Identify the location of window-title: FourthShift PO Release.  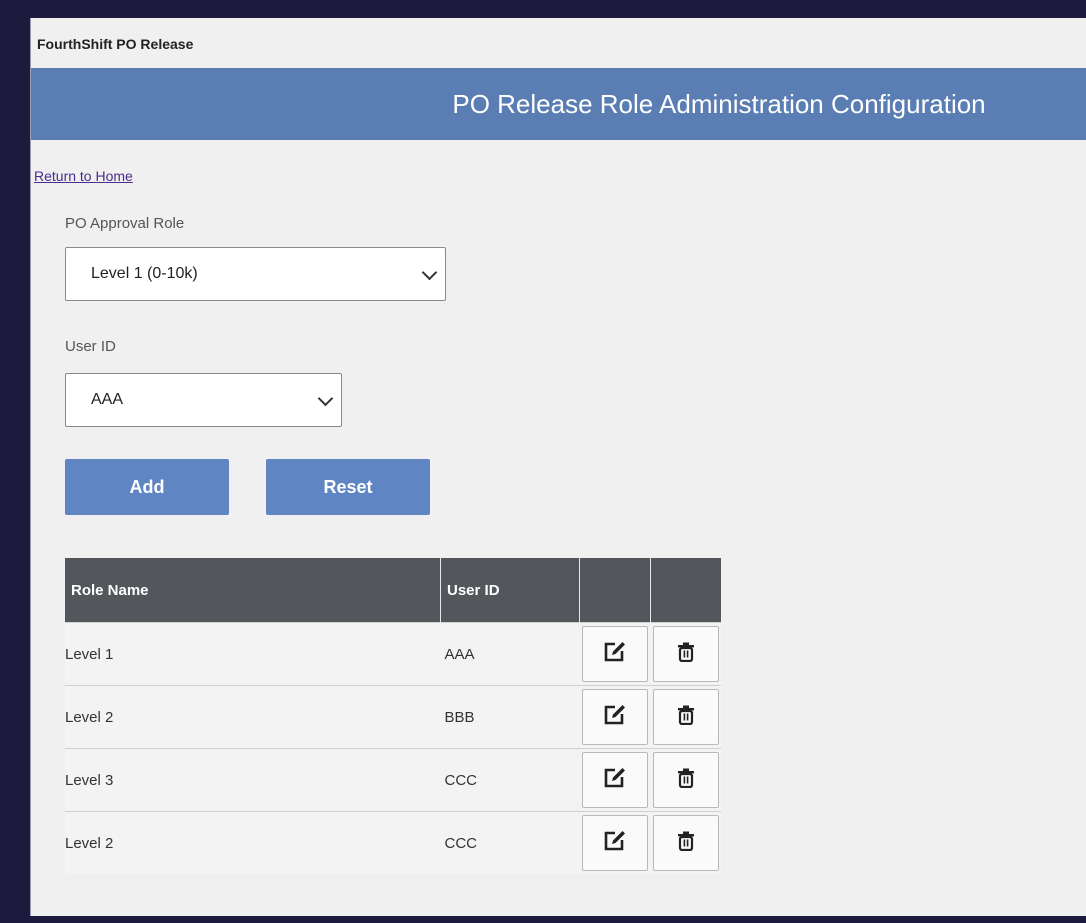
(115, 44).